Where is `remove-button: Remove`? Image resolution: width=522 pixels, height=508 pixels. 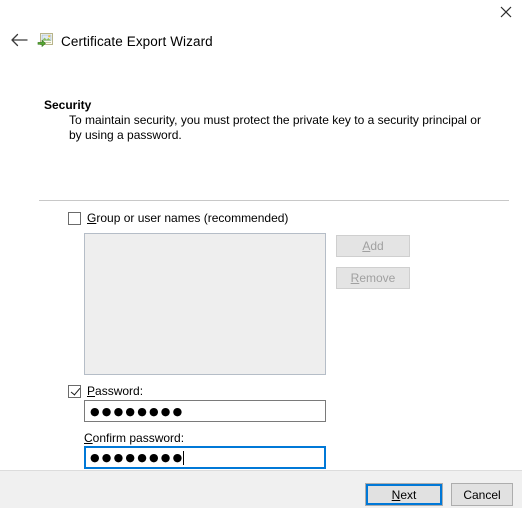
remove-button: Remove is located at coordinates (373, 278).